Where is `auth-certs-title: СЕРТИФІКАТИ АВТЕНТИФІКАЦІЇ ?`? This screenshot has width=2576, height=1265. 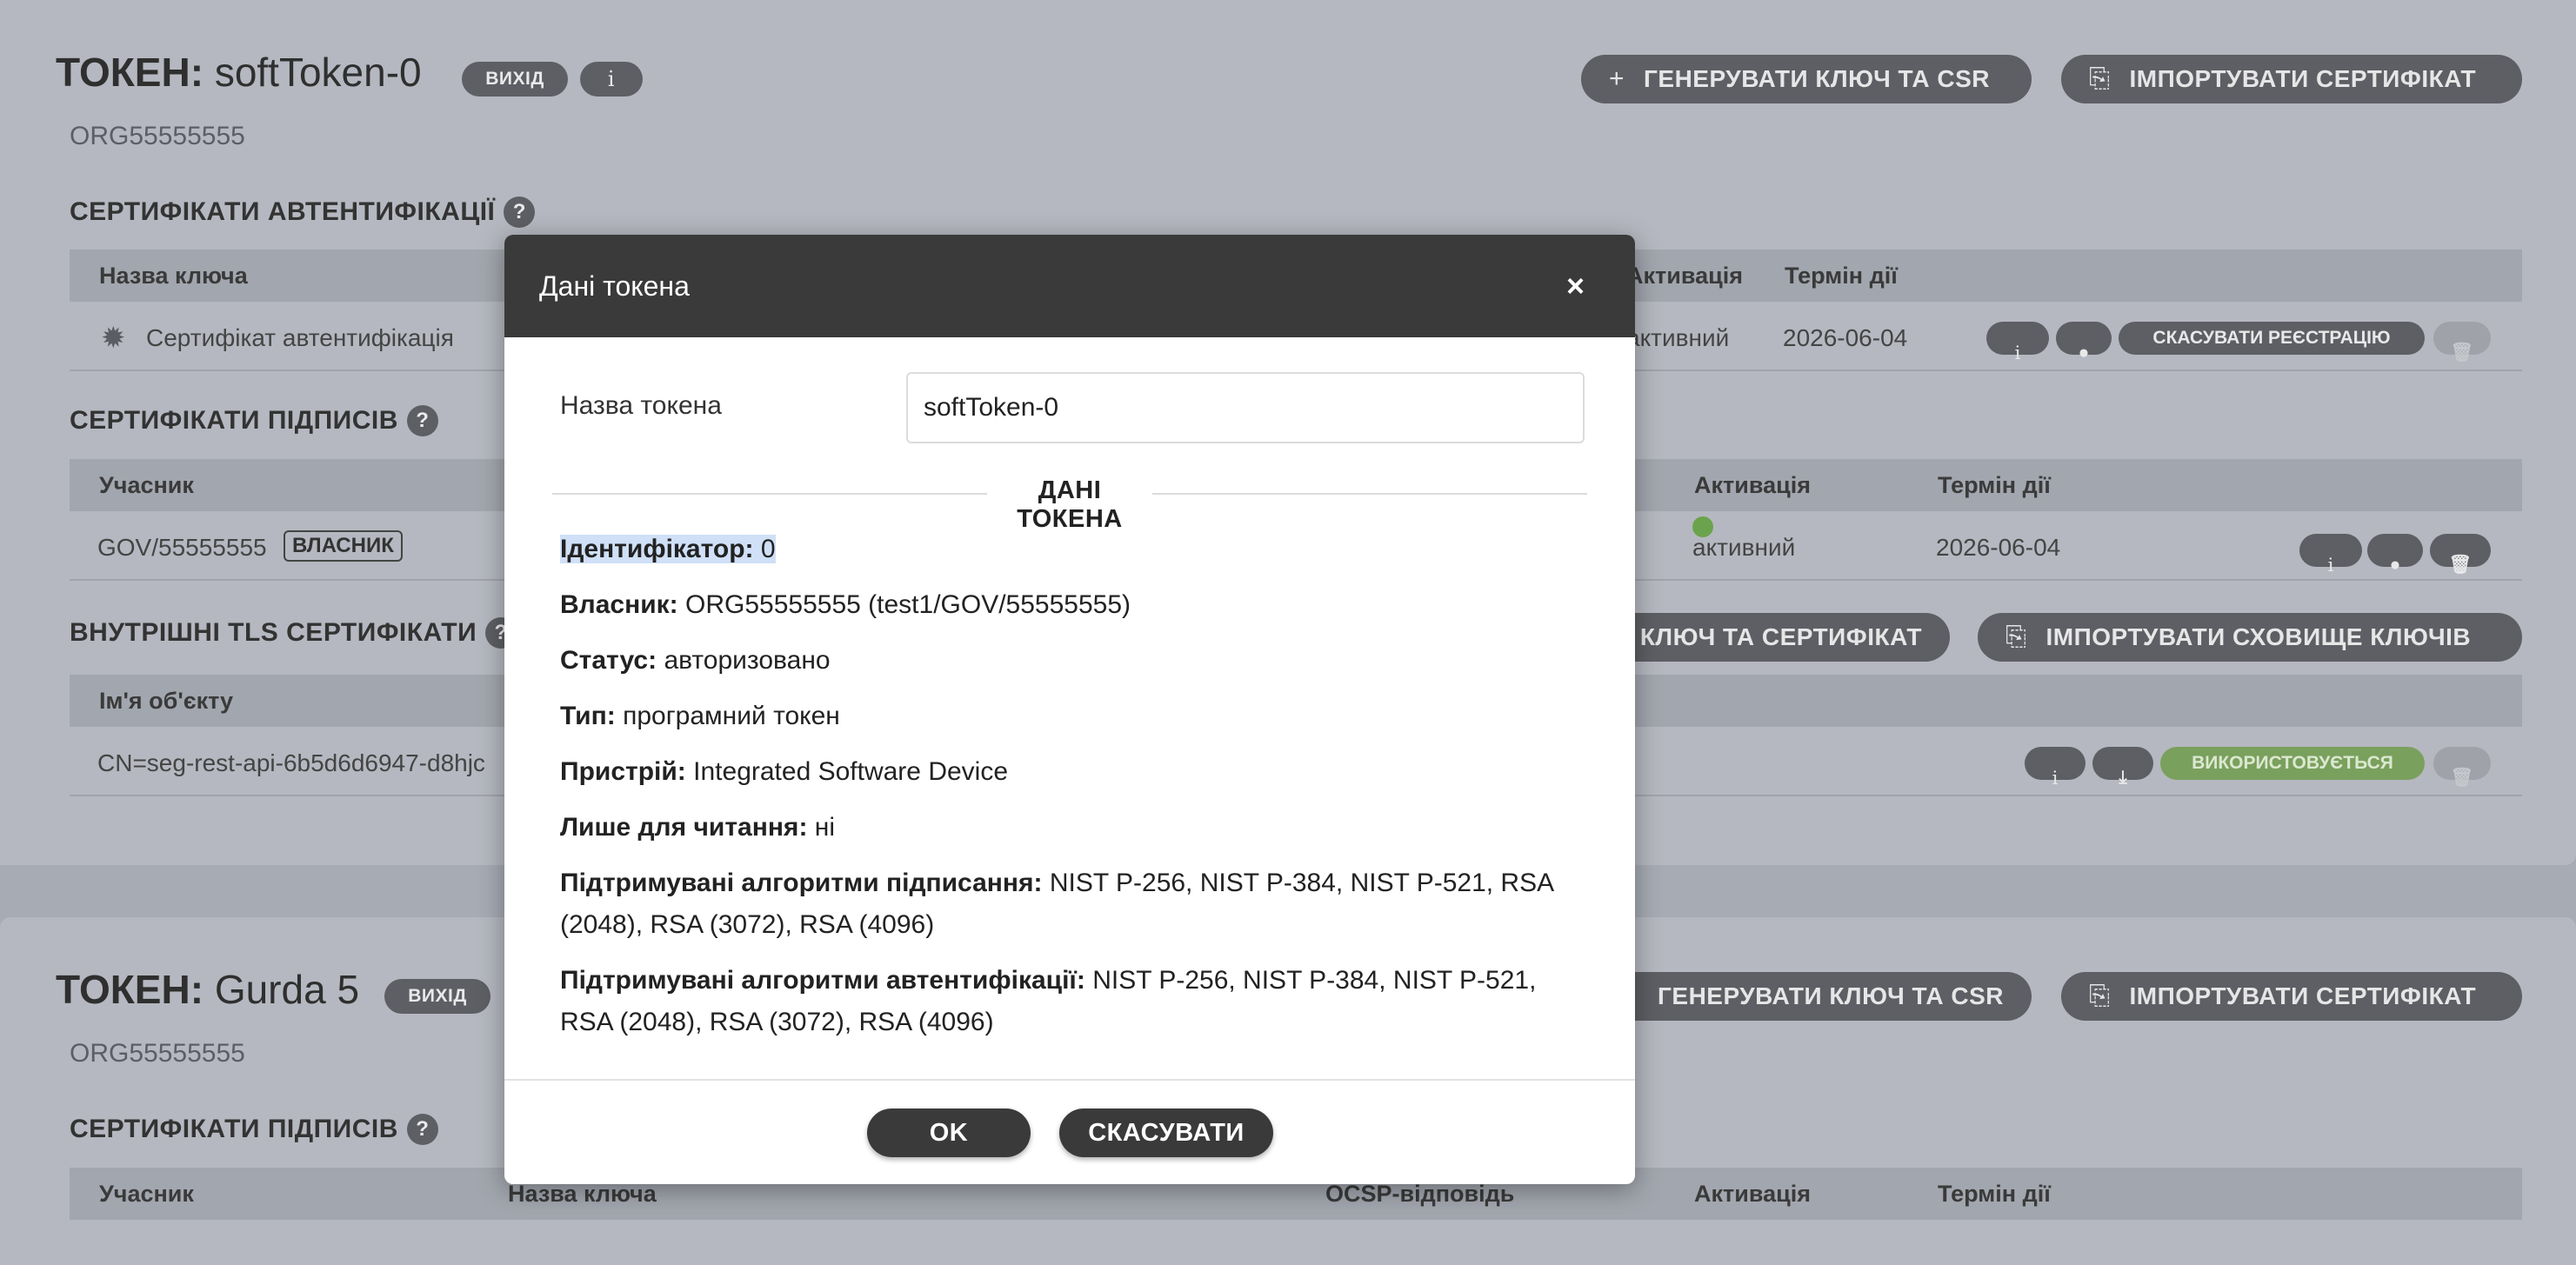 auth-certs-title: СЕРТИФІКАТИ АВТЕНТИФІКАЦІЇ ? is located at coordinates (303, 212).